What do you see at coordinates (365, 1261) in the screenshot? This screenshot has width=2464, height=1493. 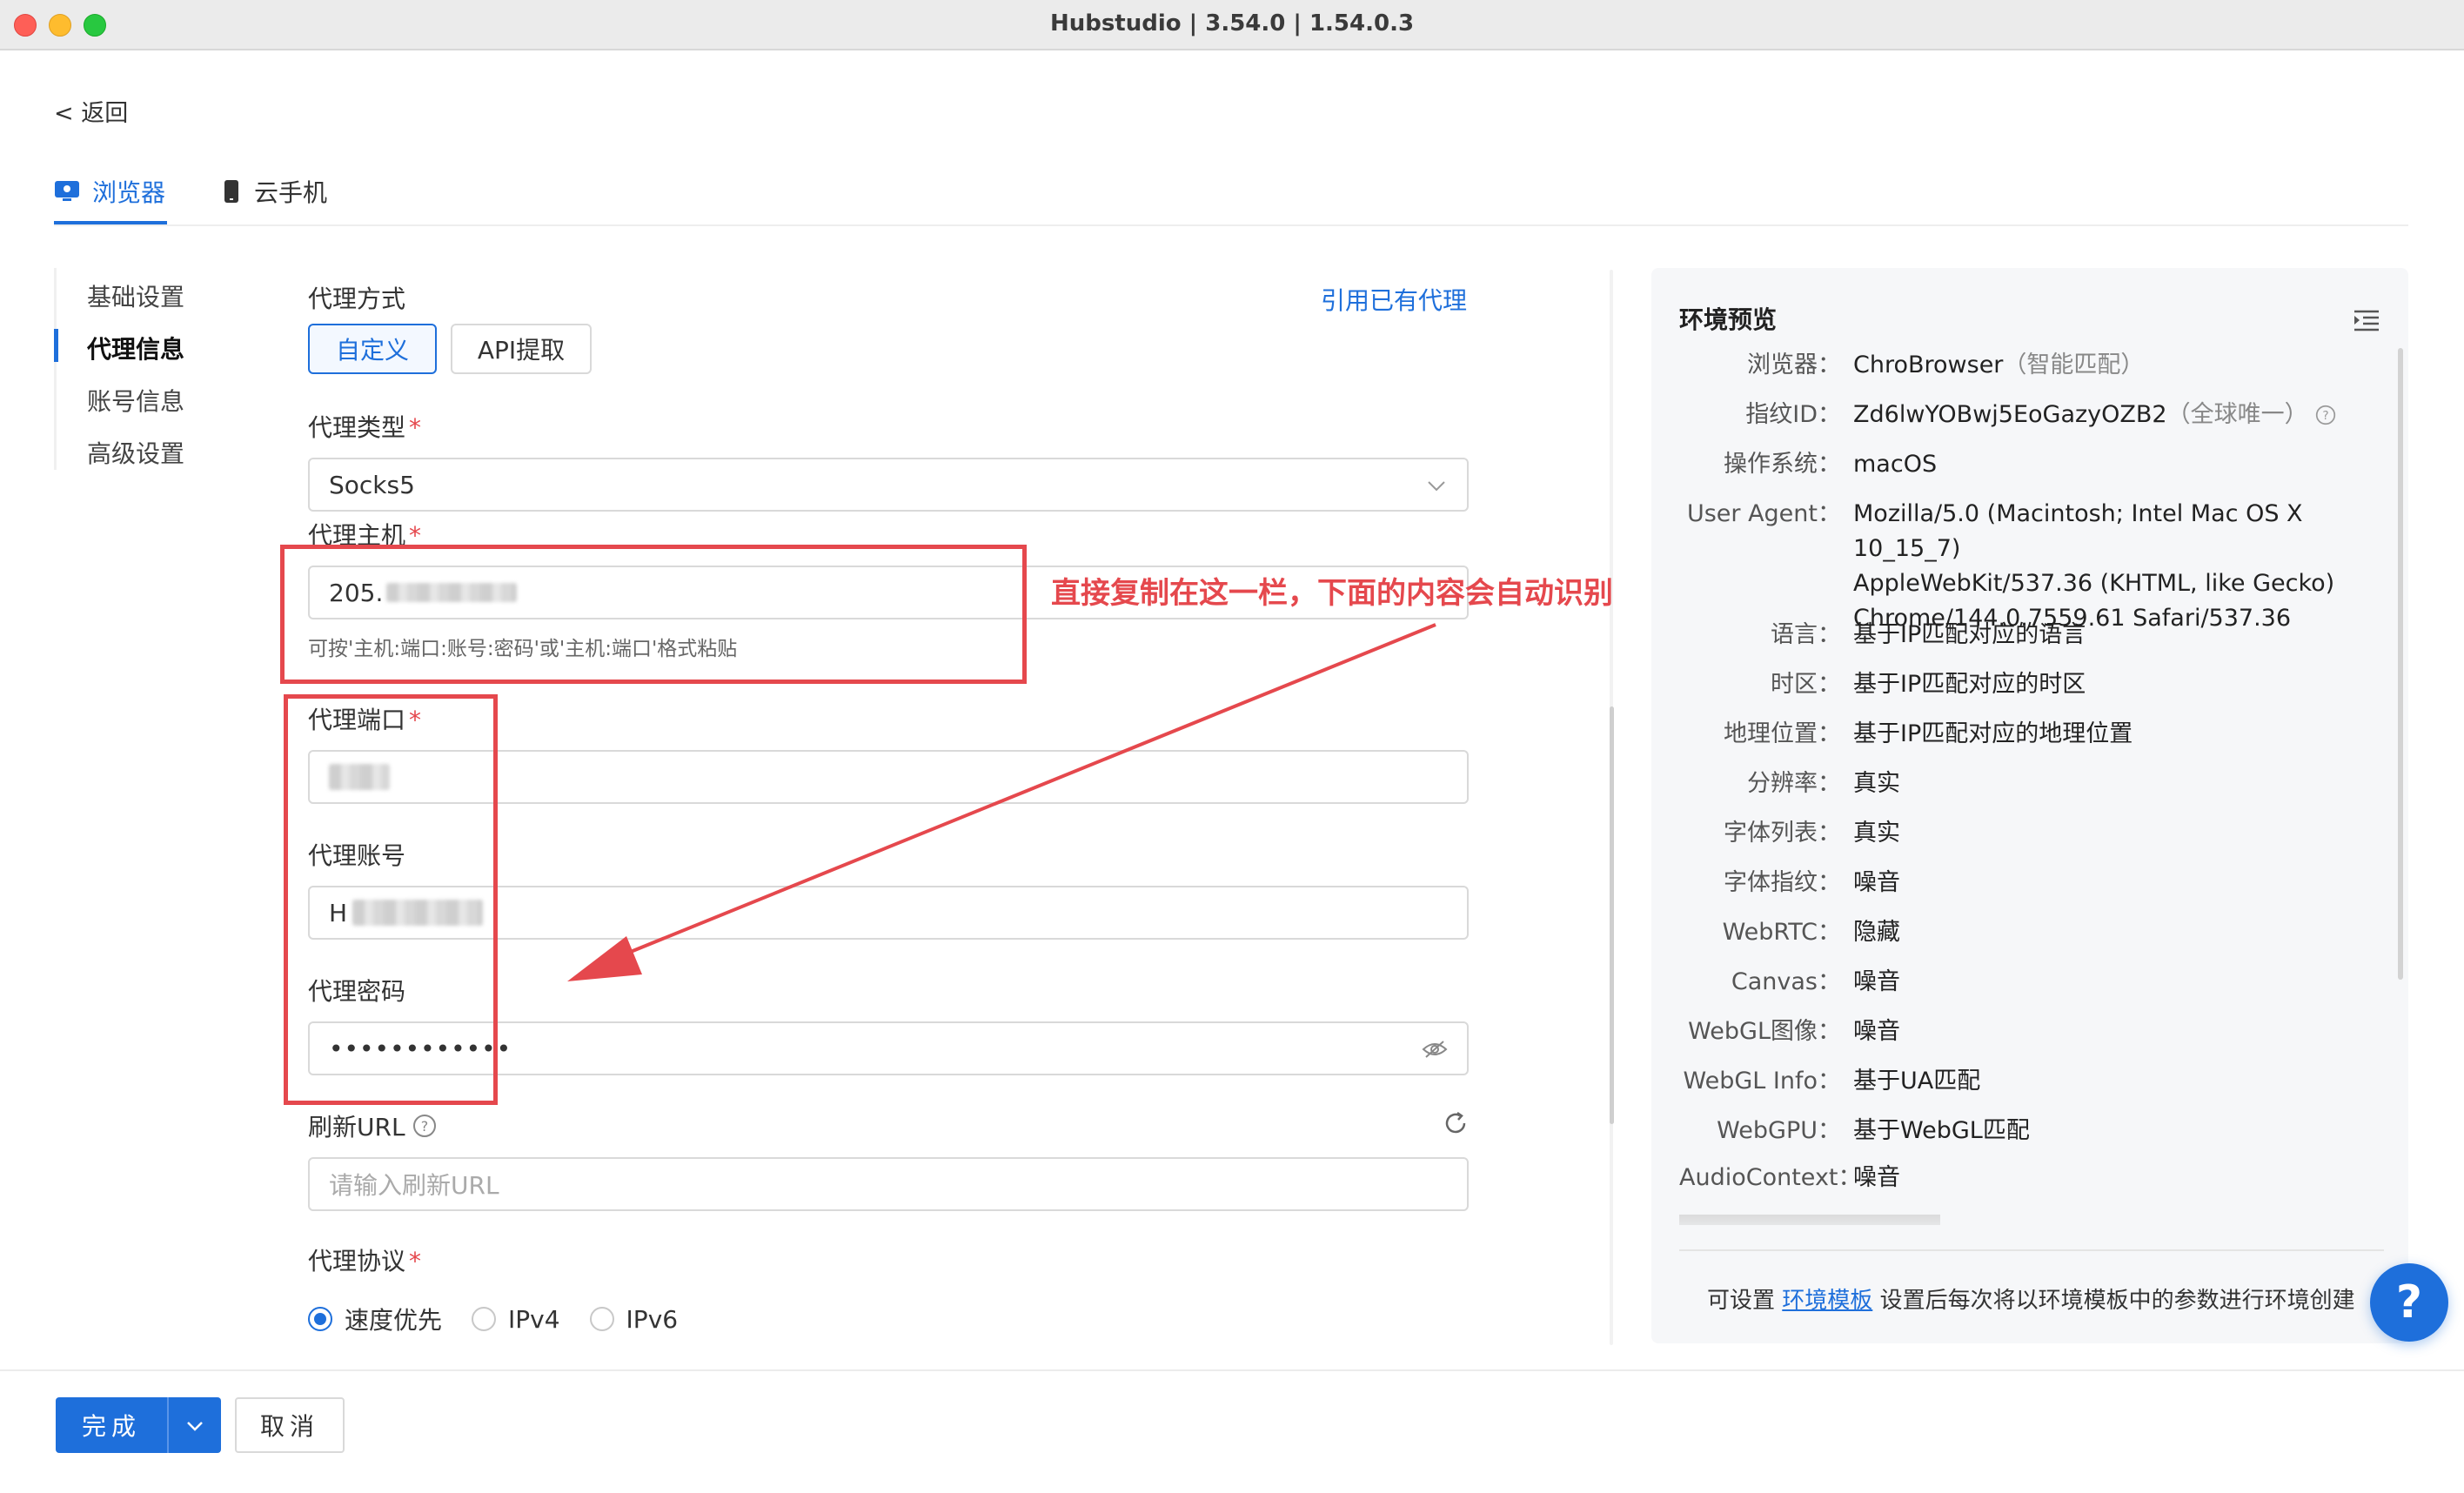 I see `proxy-protocol-label: 代理协议 *` at bounding box center [365, 1261].